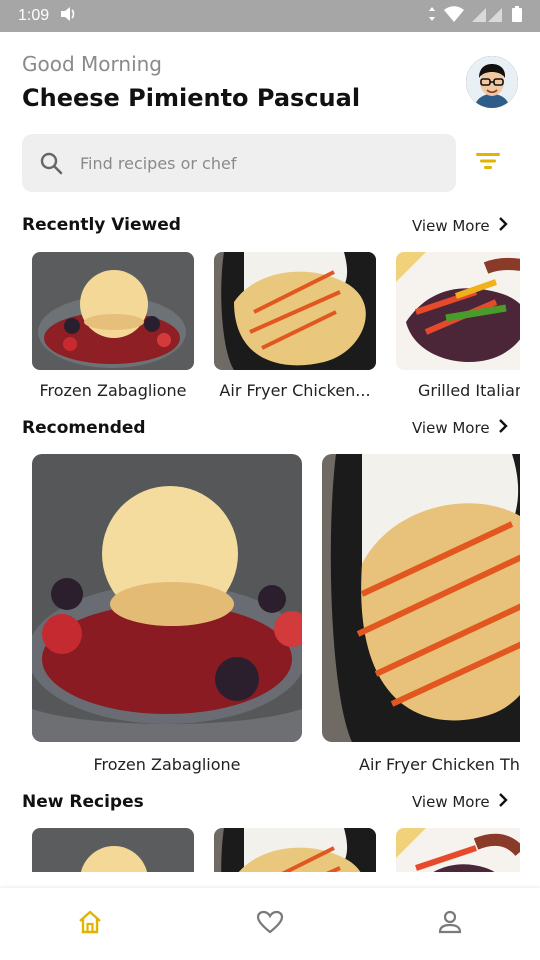 The width and height of the screenshot is (540, 960). I want to click on nav-home, so click(90, 924).